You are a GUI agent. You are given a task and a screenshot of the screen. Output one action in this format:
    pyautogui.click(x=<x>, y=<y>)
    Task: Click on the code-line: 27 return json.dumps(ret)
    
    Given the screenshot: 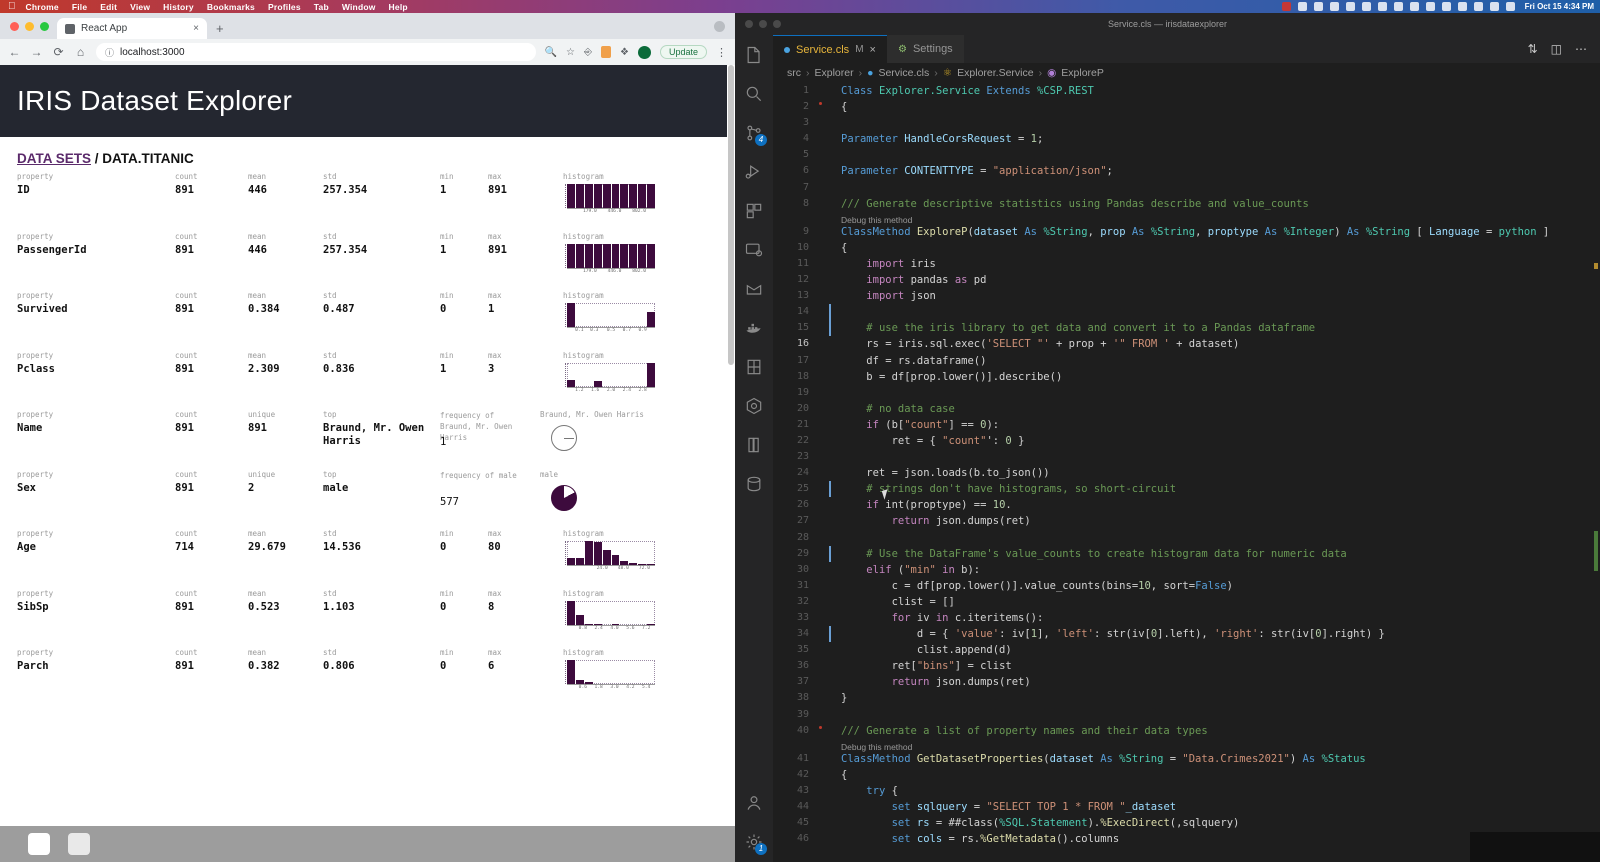 What is the action you would take?
    pyautogui.click(x=1186, y=521)
    